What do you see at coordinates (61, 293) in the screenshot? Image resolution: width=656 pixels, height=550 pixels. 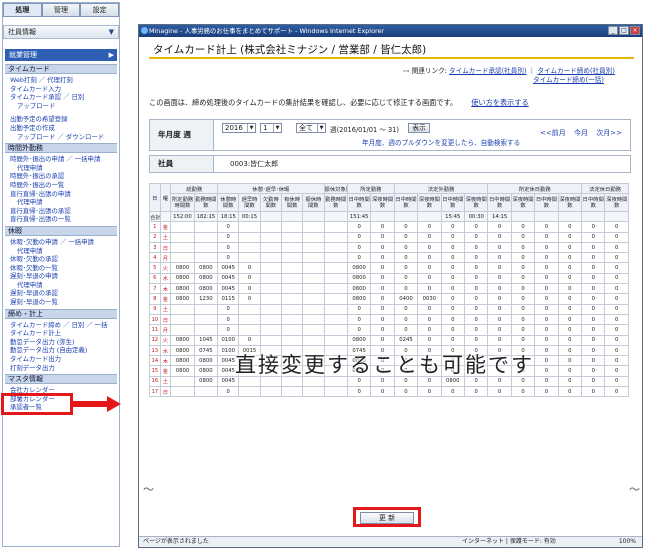 I see `sidebar-link: 遅刻･早退の承認` at bounding box center [61, 293].